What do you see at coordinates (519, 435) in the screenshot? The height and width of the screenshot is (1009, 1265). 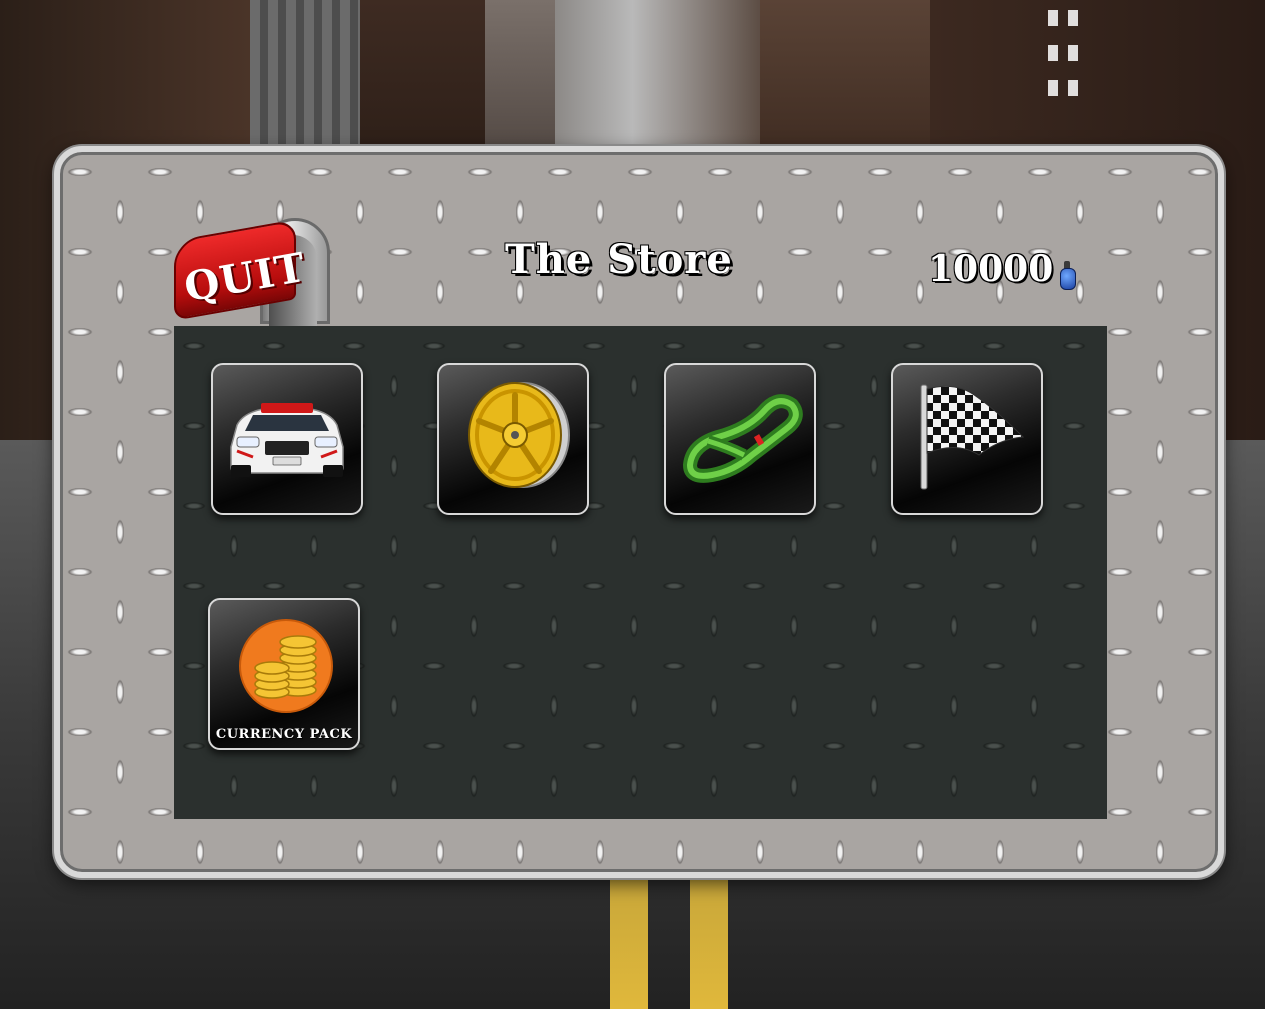 I see `wheel-rim-icon` at bounding box center [519, 435].